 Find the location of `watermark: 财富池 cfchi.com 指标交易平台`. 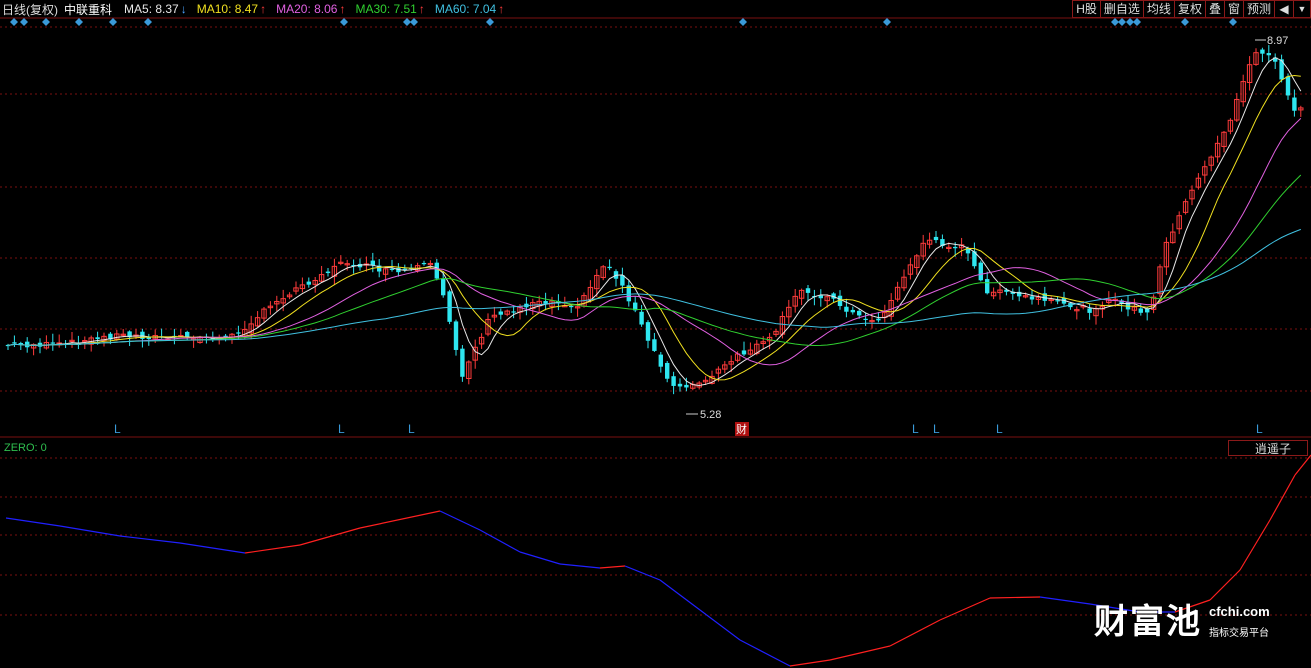

watermark: 财富池 cfchi.com 指标交易平台 is located at coordinates (1189, 619).